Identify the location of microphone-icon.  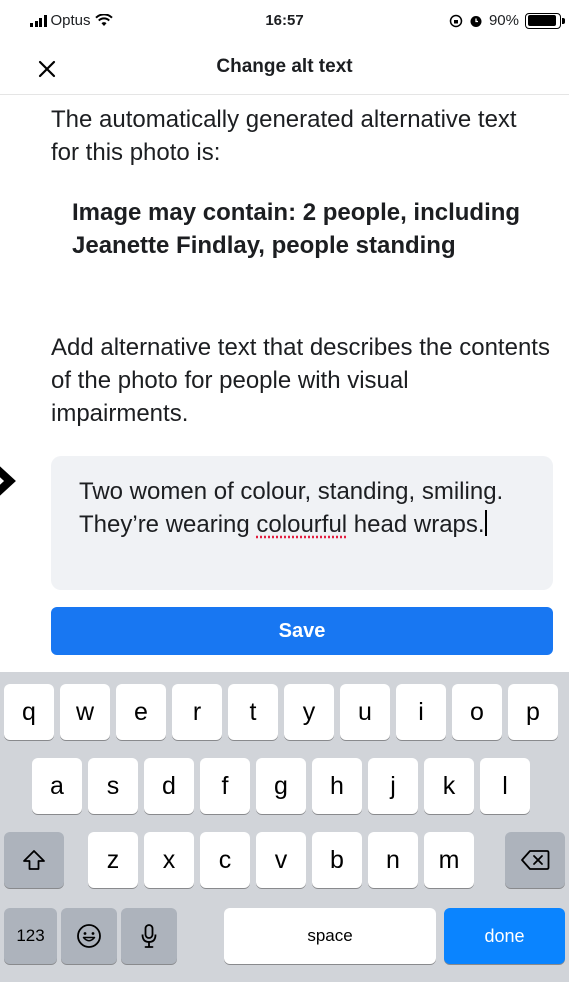
(149, 936).